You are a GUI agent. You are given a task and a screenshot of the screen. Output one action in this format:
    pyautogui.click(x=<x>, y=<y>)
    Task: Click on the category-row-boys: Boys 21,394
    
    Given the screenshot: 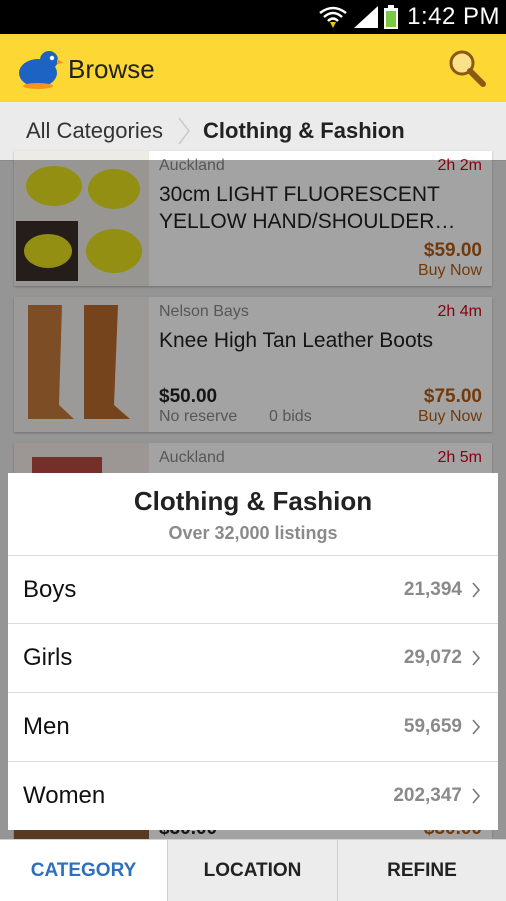 What is the action you would take?
    pyautogui.click(x=253, y=589)
    